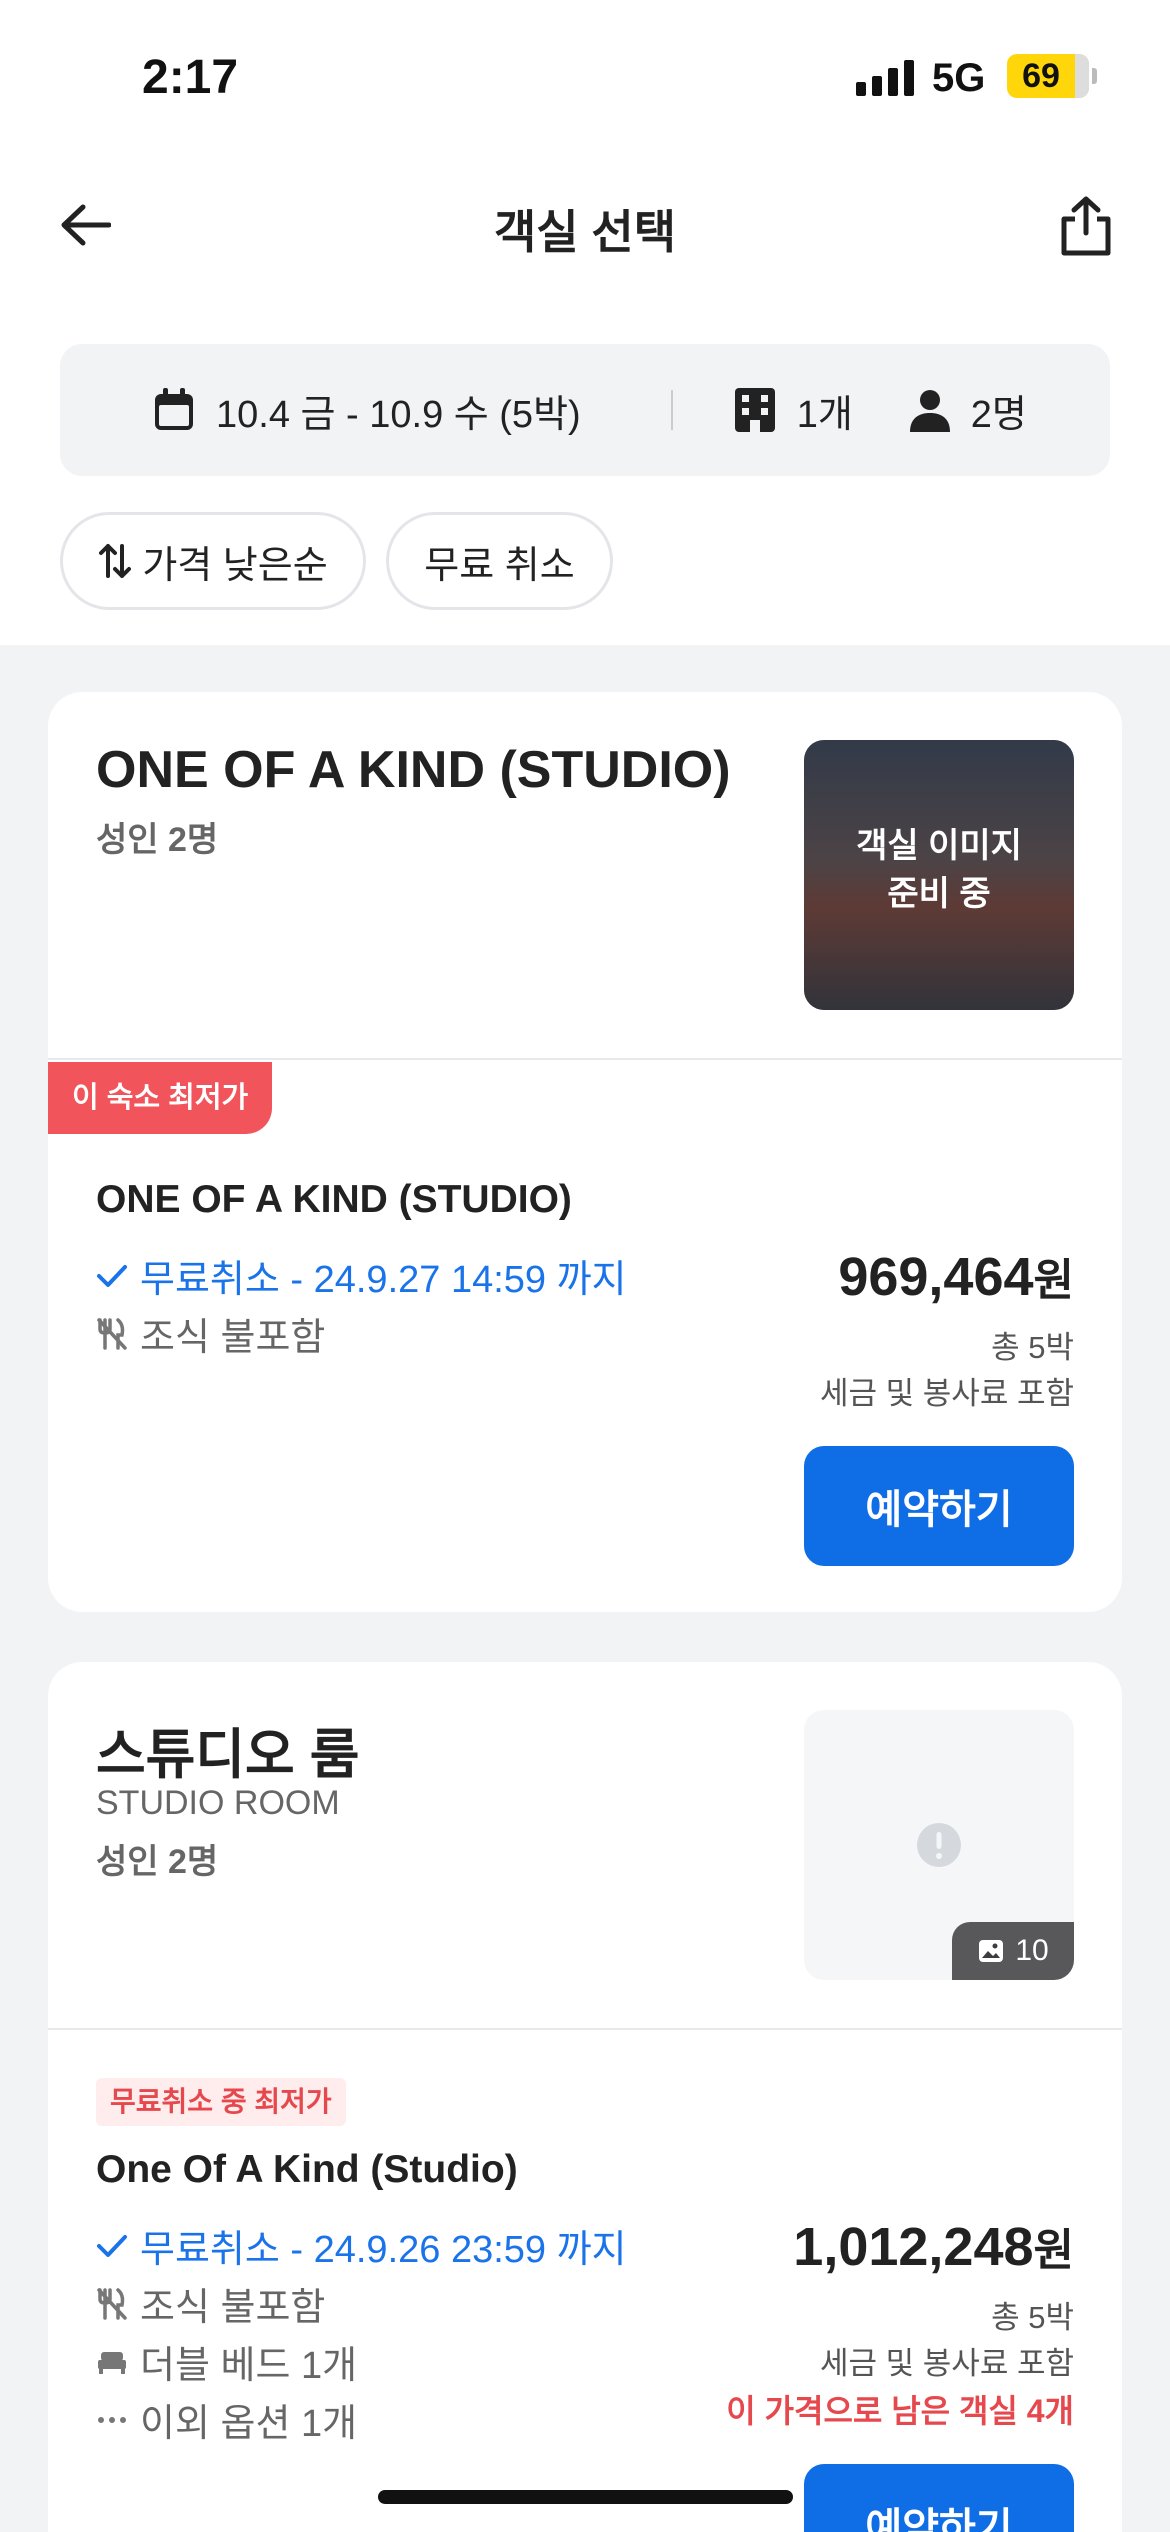  Describe the element at coordinates (398, 414) in the screenshot. I see `date-range: 10.4 금 - 10.9 수 (5박)` at that location.